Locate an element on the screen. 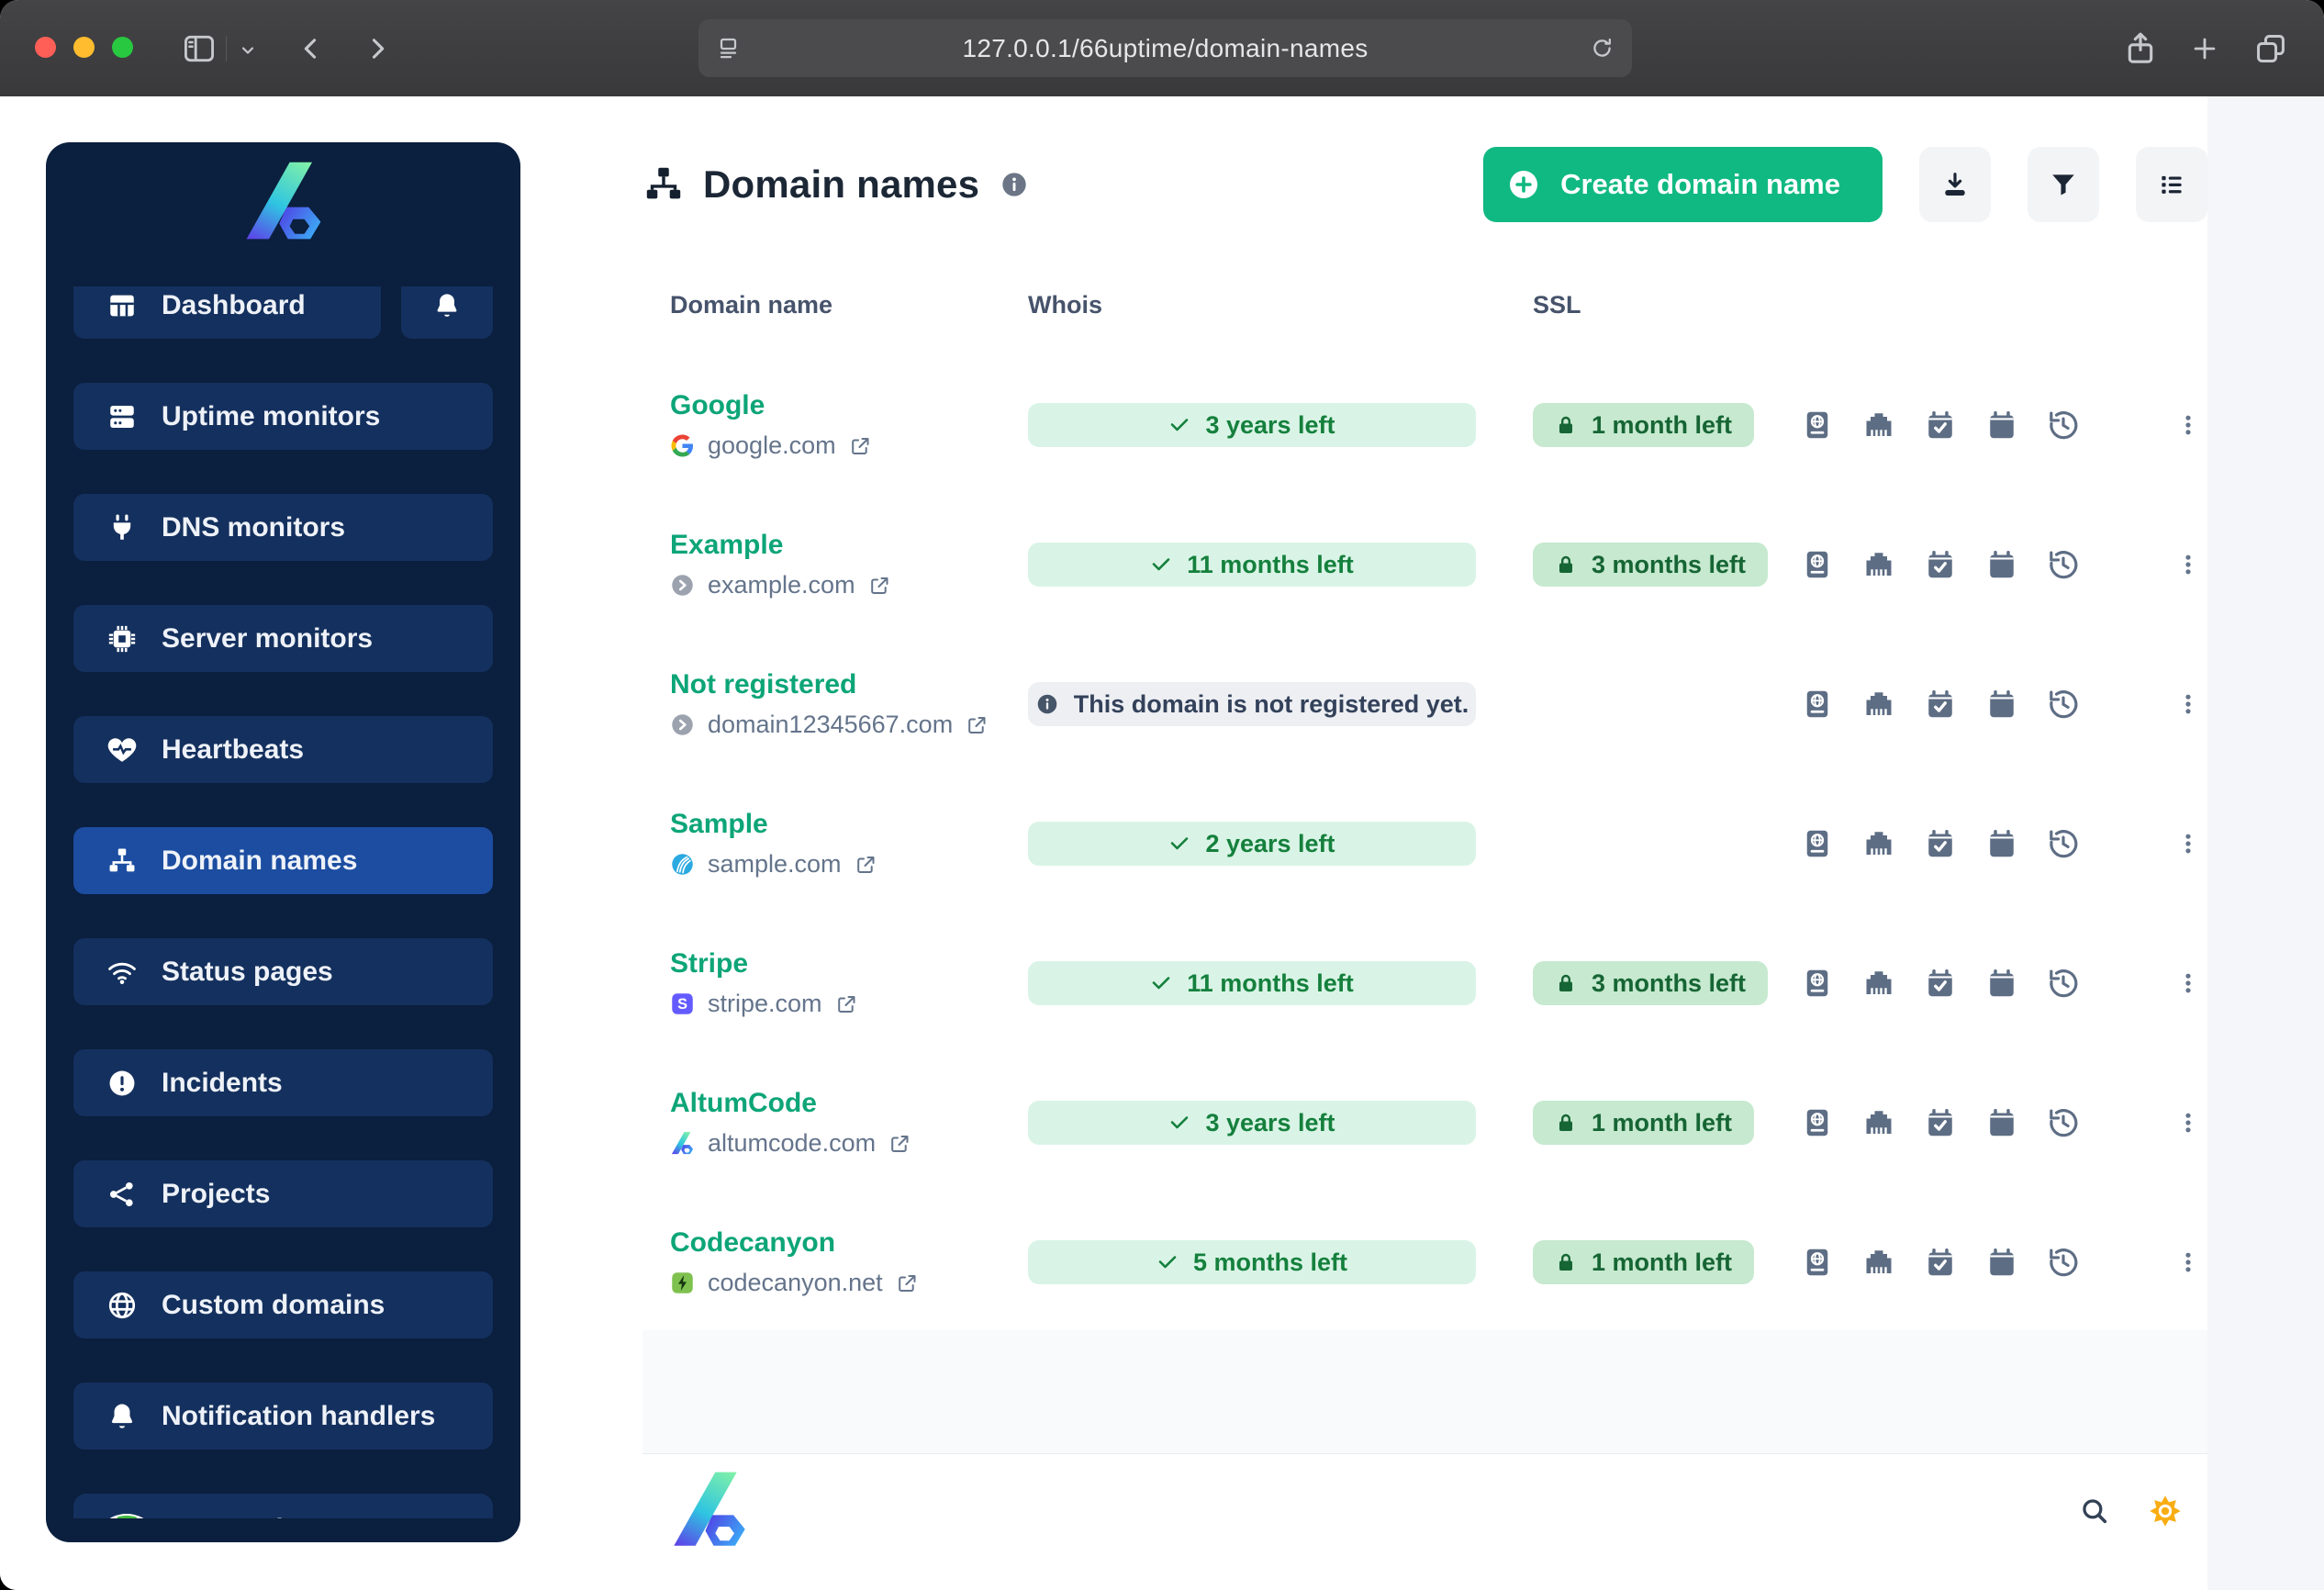 This screenshot has height=1590, width=2324. domain-title: AltumCode is located at coordinates (849, 1103).